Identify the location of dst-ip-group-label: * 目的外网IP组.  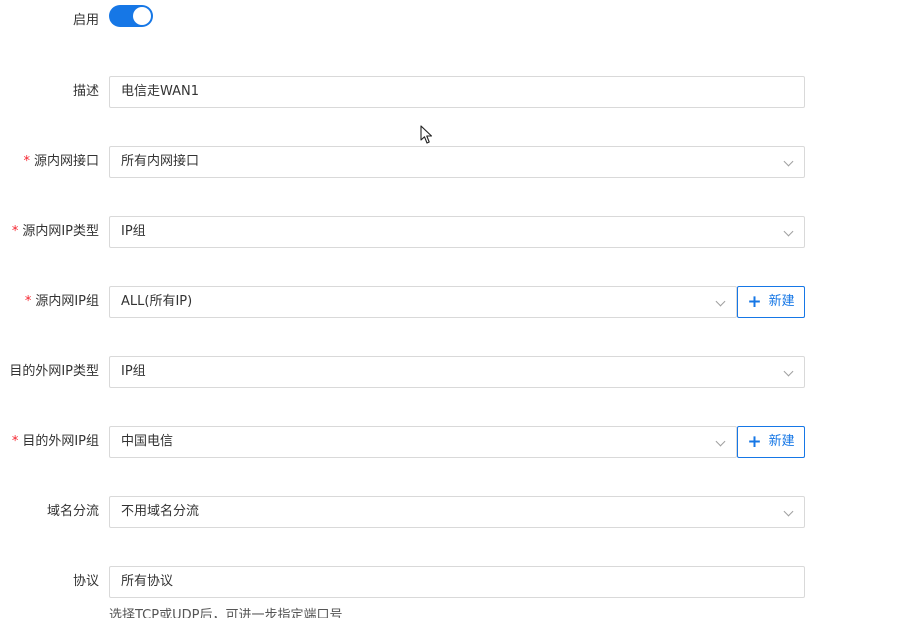
(55, 442).